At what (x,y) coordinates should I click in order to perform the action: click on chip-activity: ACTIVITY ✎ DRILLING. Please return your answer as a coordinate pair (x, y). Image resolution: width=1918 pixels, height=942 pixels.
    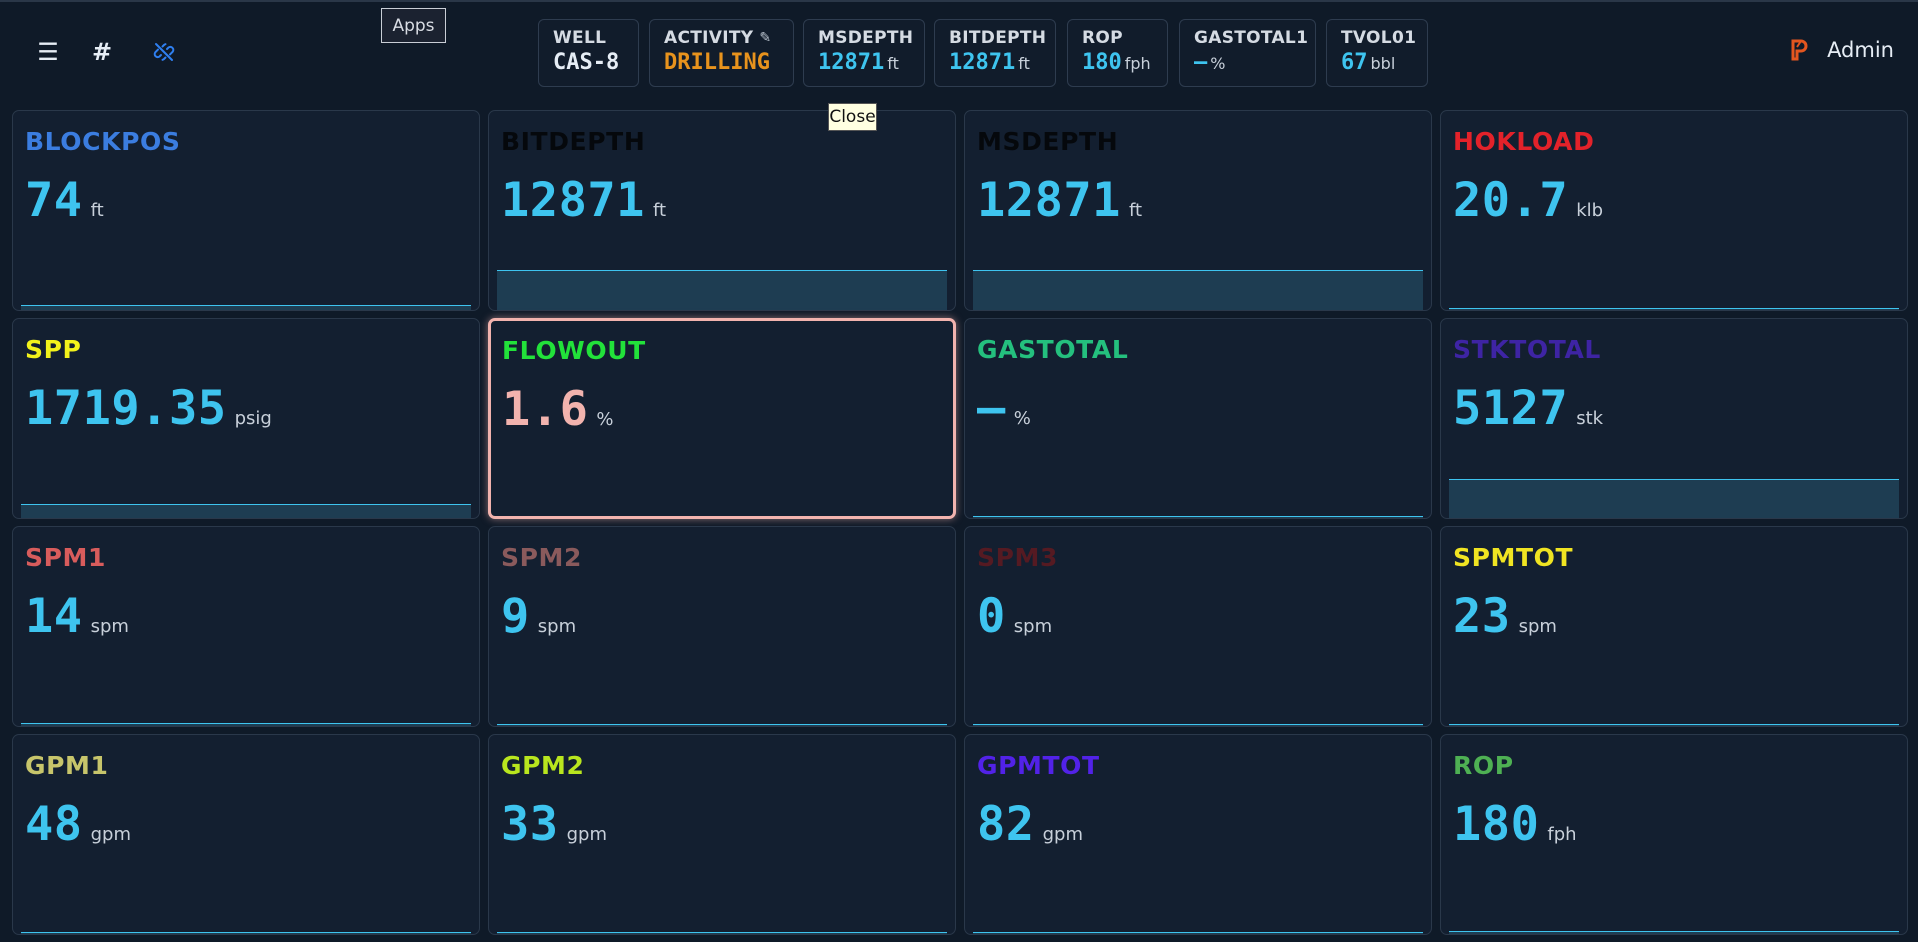
    Looking at the image, I should click on (721, 53).